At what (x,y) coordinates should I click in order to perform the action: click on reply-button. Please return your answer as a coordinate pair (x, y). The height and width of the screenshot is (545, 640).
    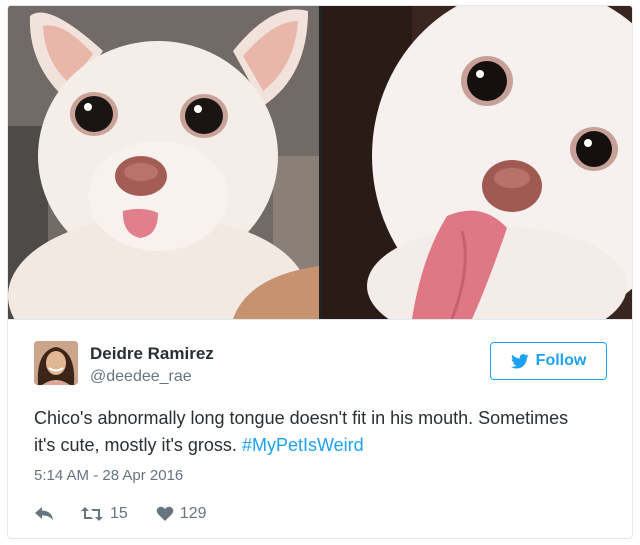
    Looking at the image, I should click on (44, 514).